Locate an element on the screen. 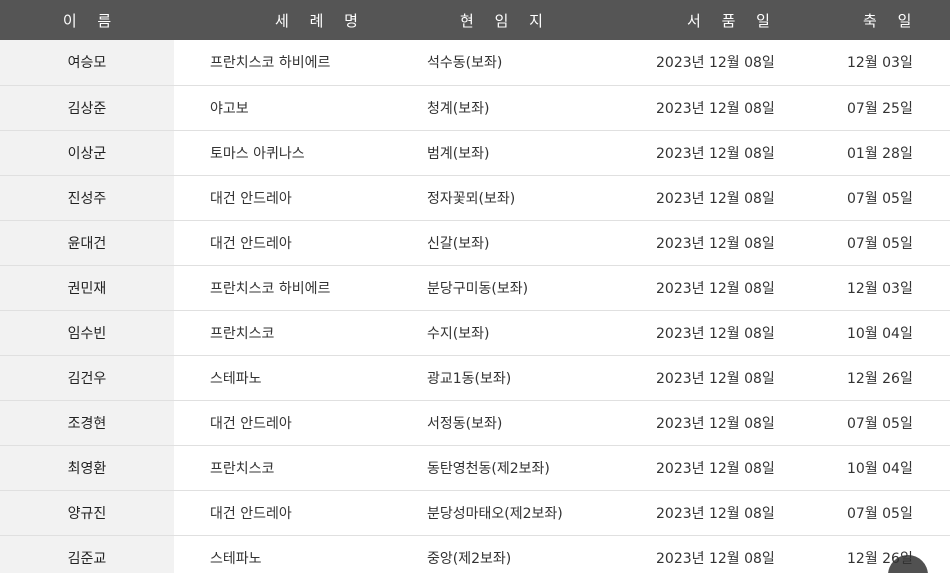  row-name-cell: 김상준 is located at coordinates (87, 108).